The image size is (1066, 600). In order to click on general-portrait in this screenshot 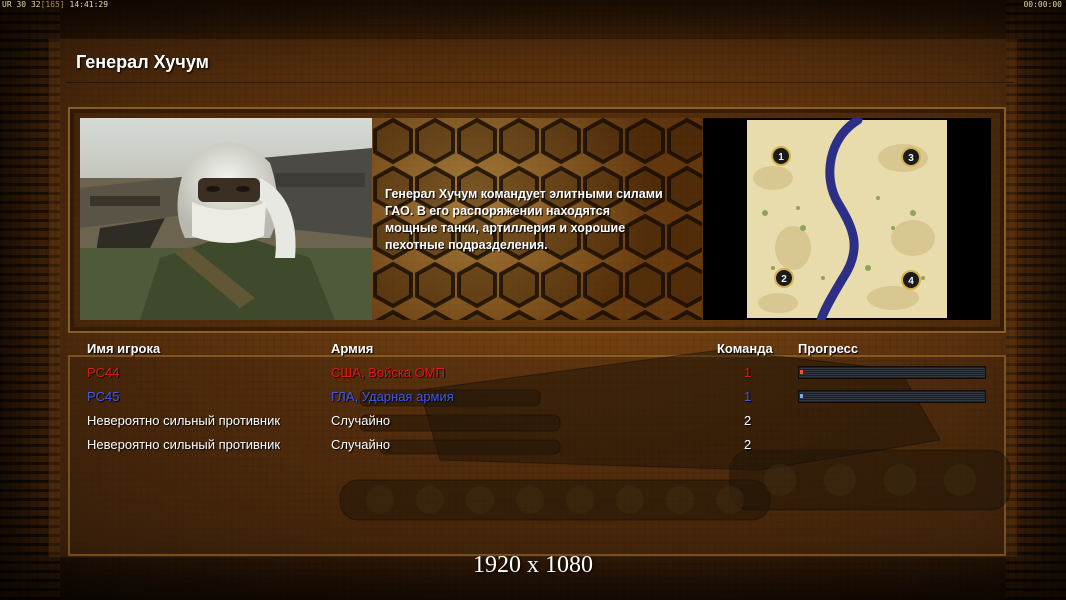, I will do `click(226, 219)`.